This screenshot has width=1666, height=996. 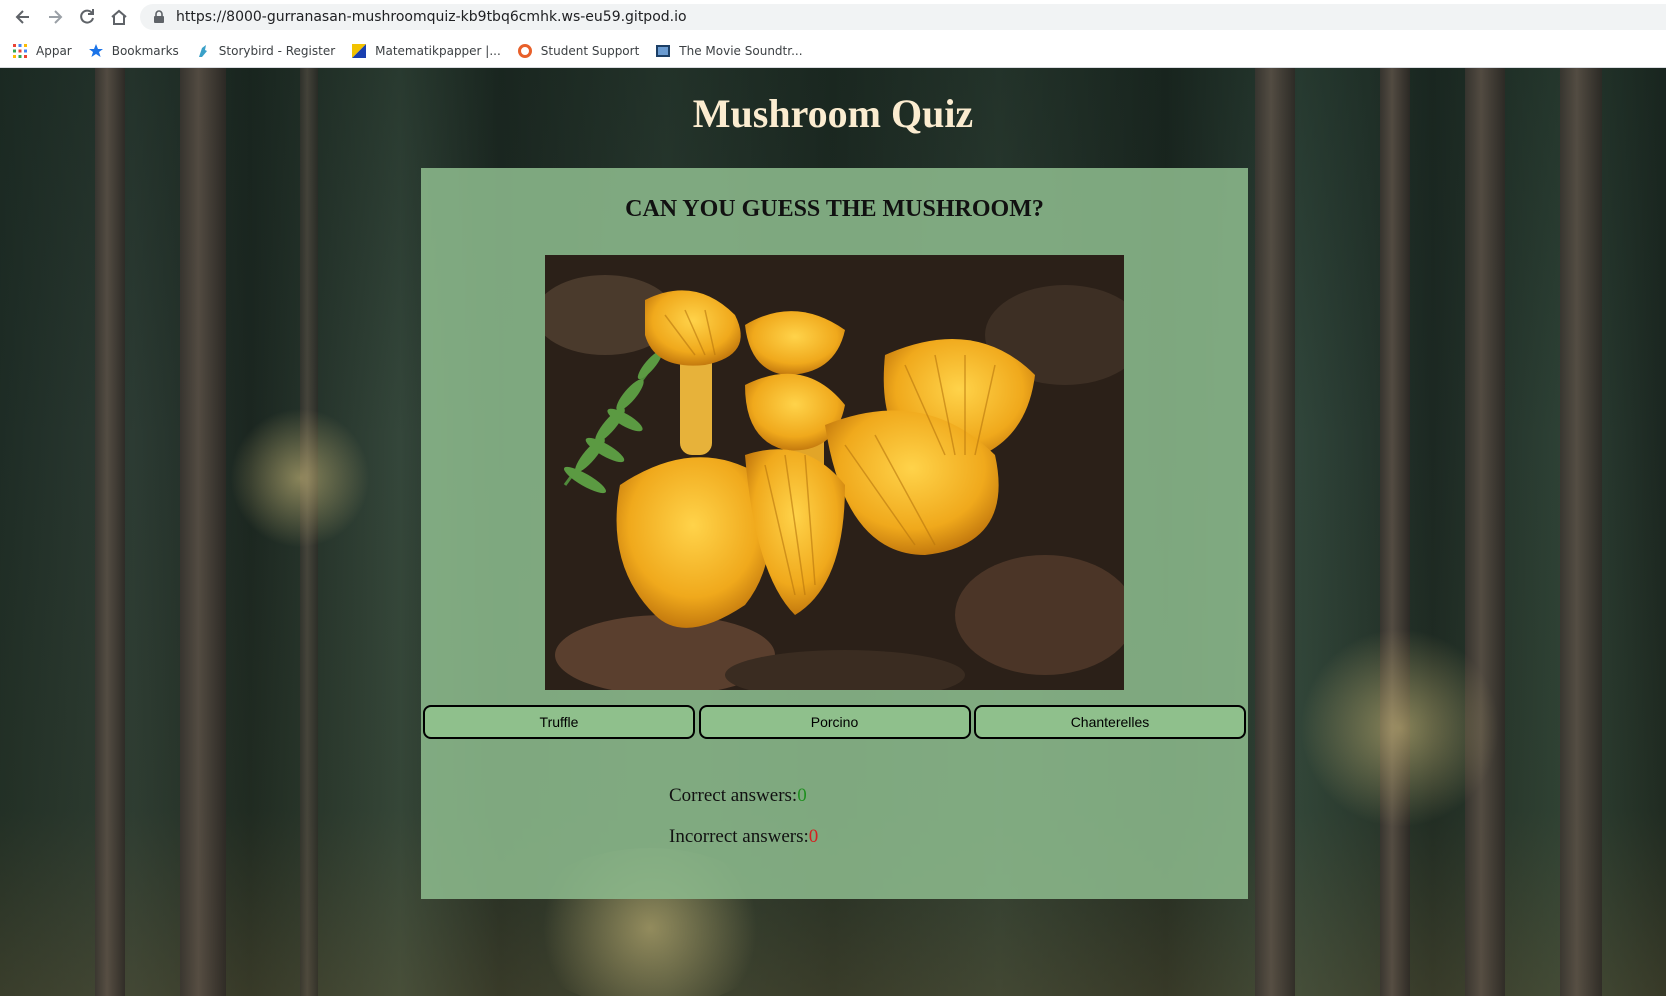 I want to click on bookmark-bookmarks: Bookmarks, so click(x=133, y=51).